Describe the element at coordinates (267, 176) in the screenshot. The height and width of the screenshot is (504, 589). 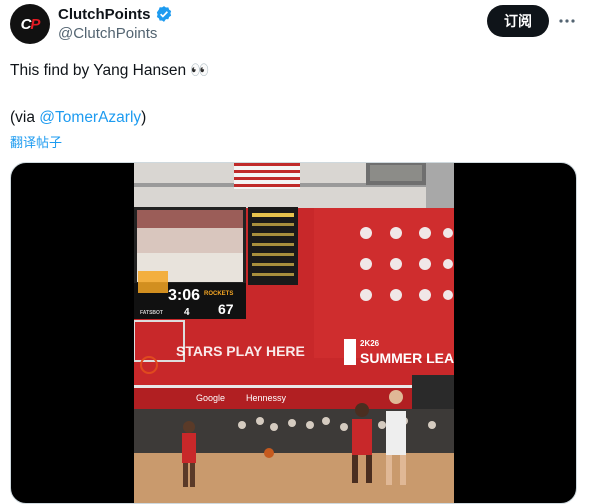
I see `flag-icon` at that location.